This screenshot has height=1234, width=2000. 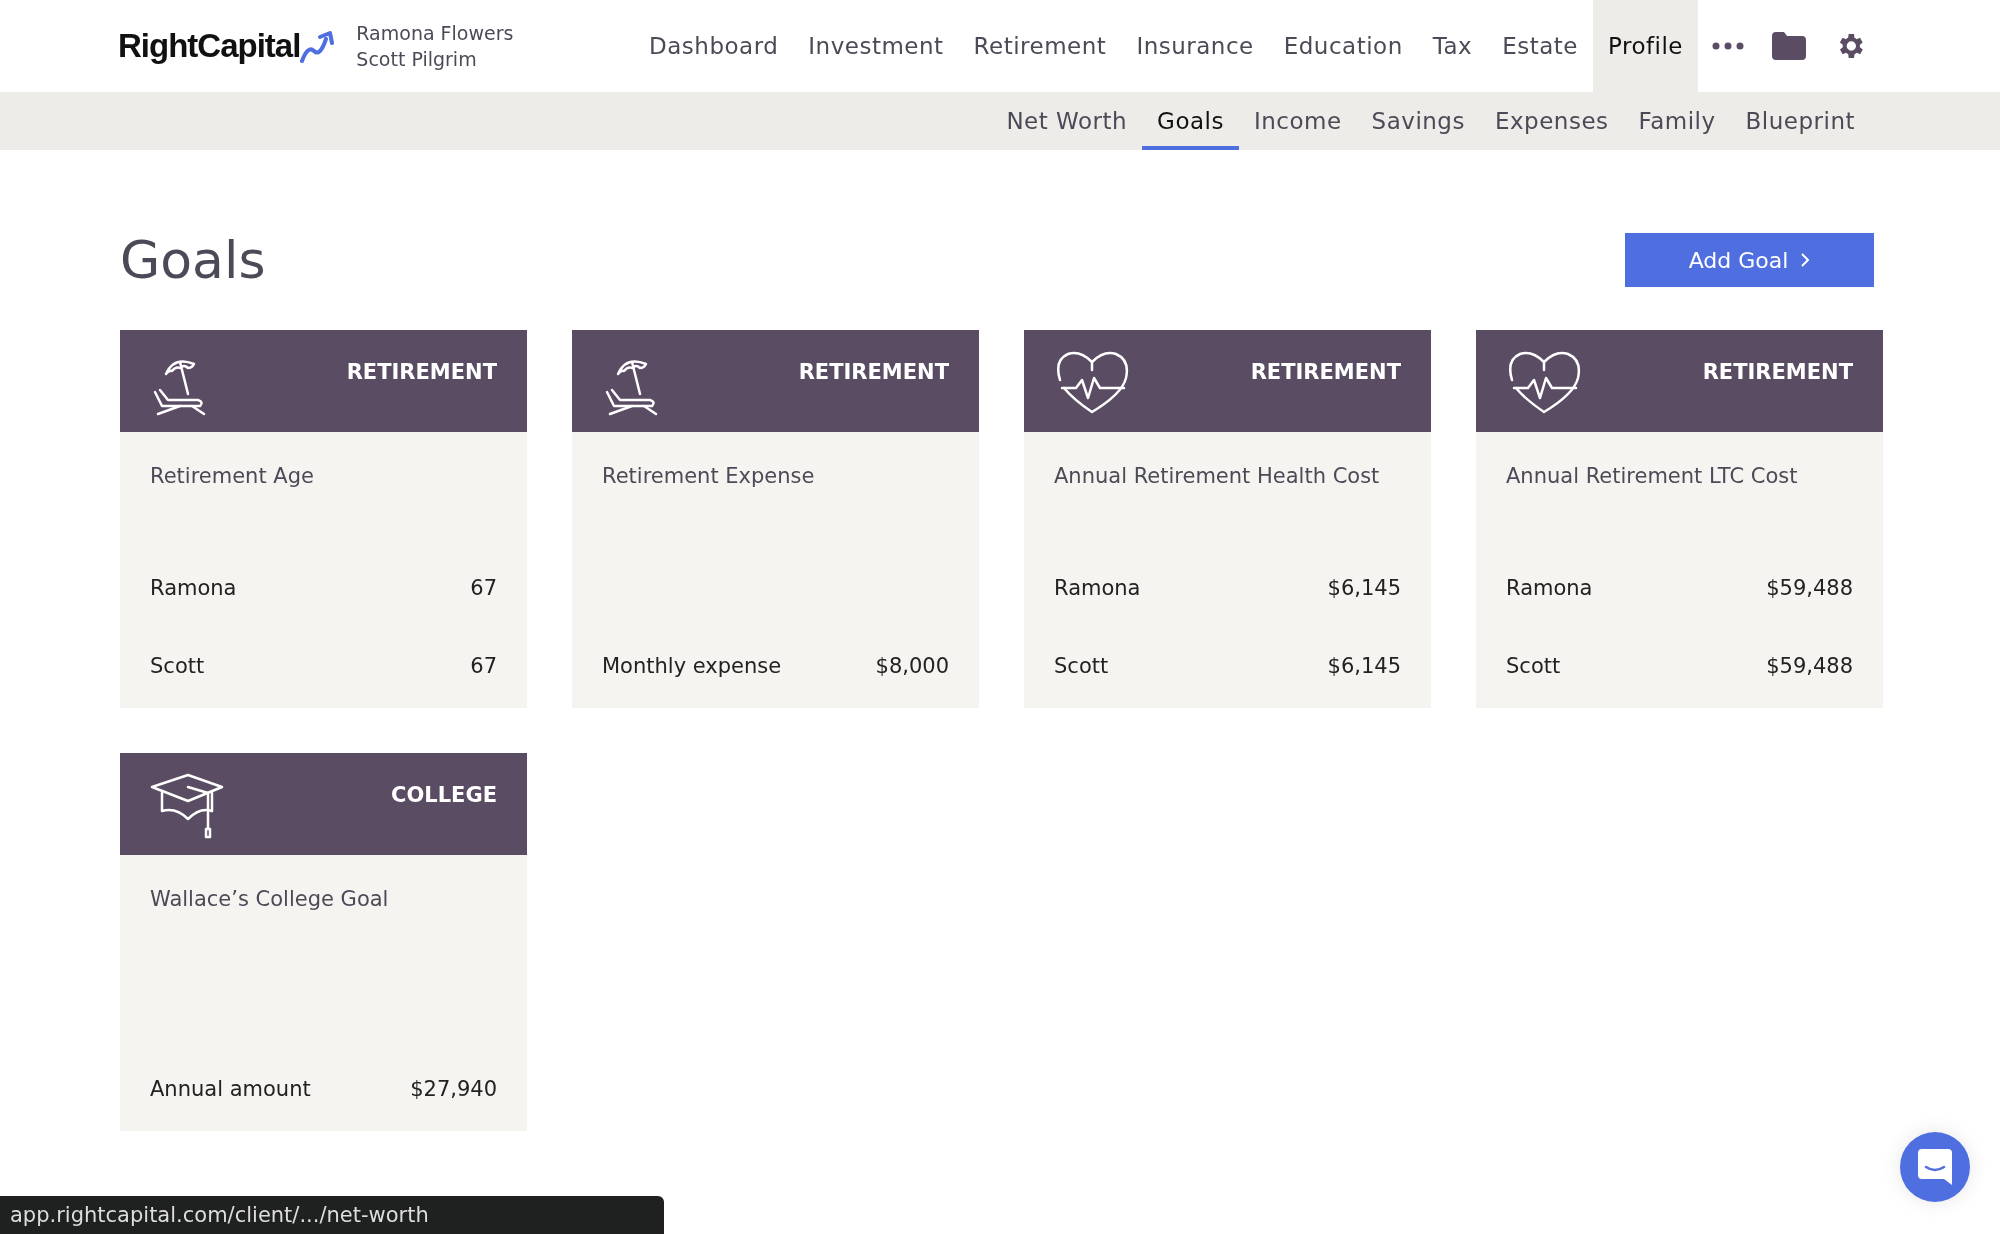 I want to click on link-url: app.rightcapital.com/client/.../net-worth, so click(x=219, y=1215).